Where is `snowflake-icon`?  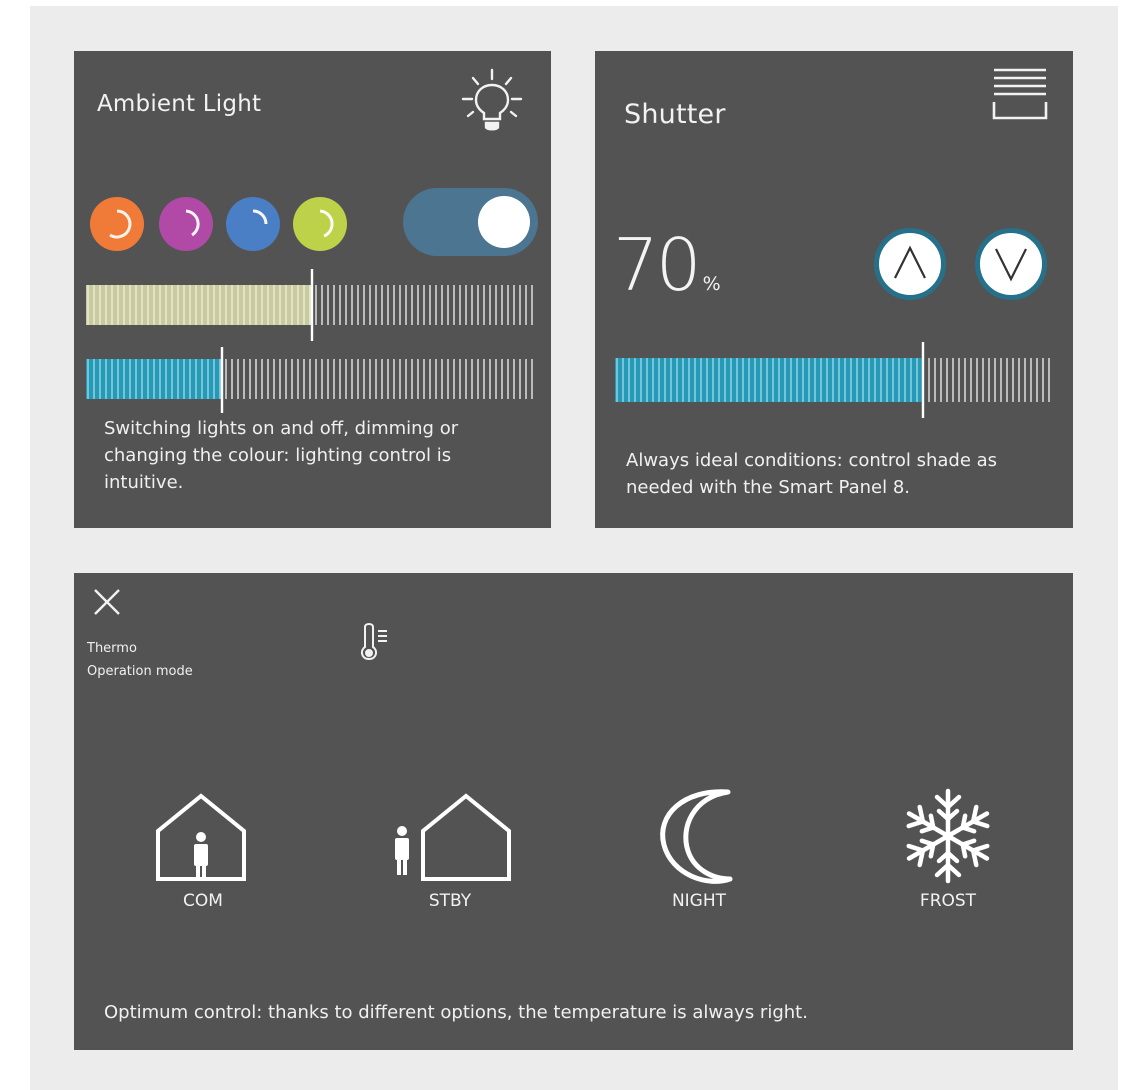 snowflake-icon is located at coordinates (948, 836).